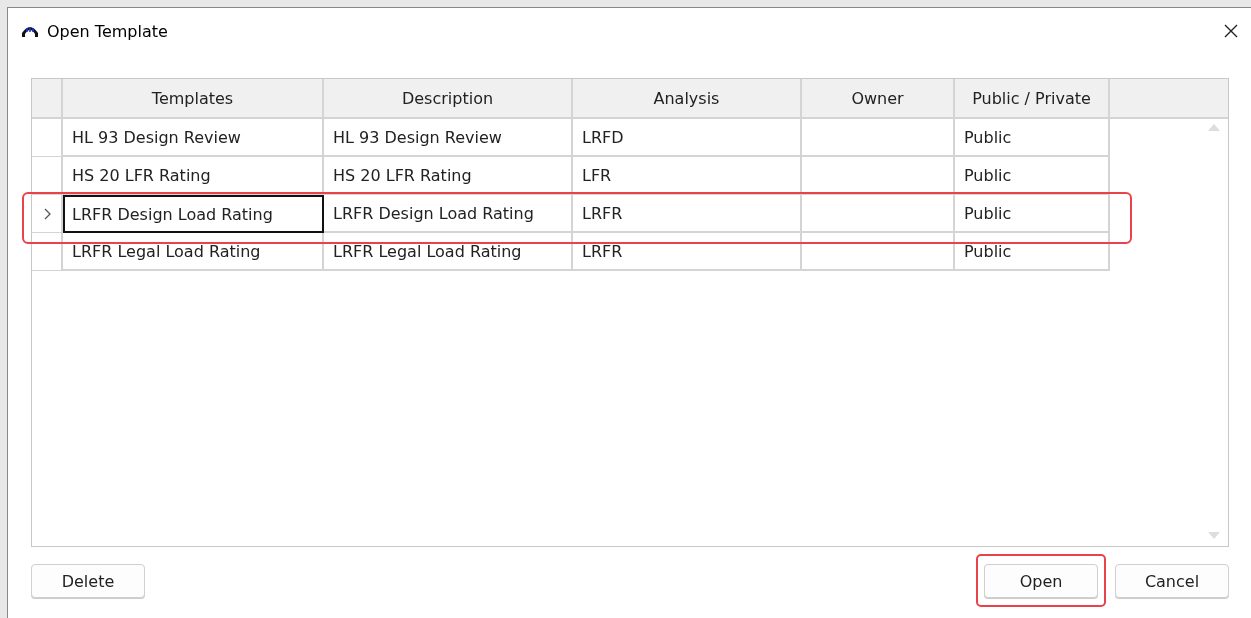 This screenshot has height=618, width=1251. Describe the element at coordinates (1231, 31) in the screenshot. I see `close-icon` at that location.